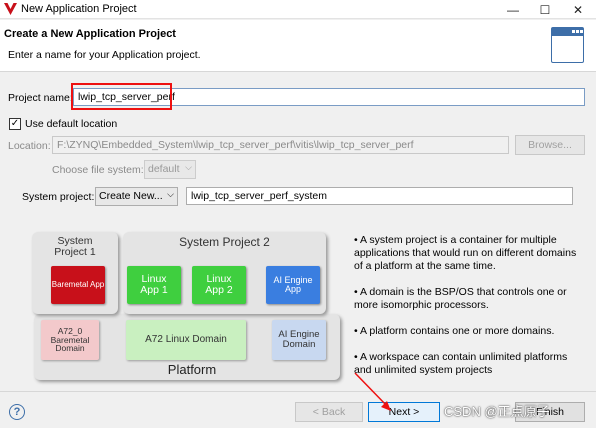  Describe the element at coordinates (497, 411) in the screenshot. I see `watermark: CSDN @正点原子` at that location.